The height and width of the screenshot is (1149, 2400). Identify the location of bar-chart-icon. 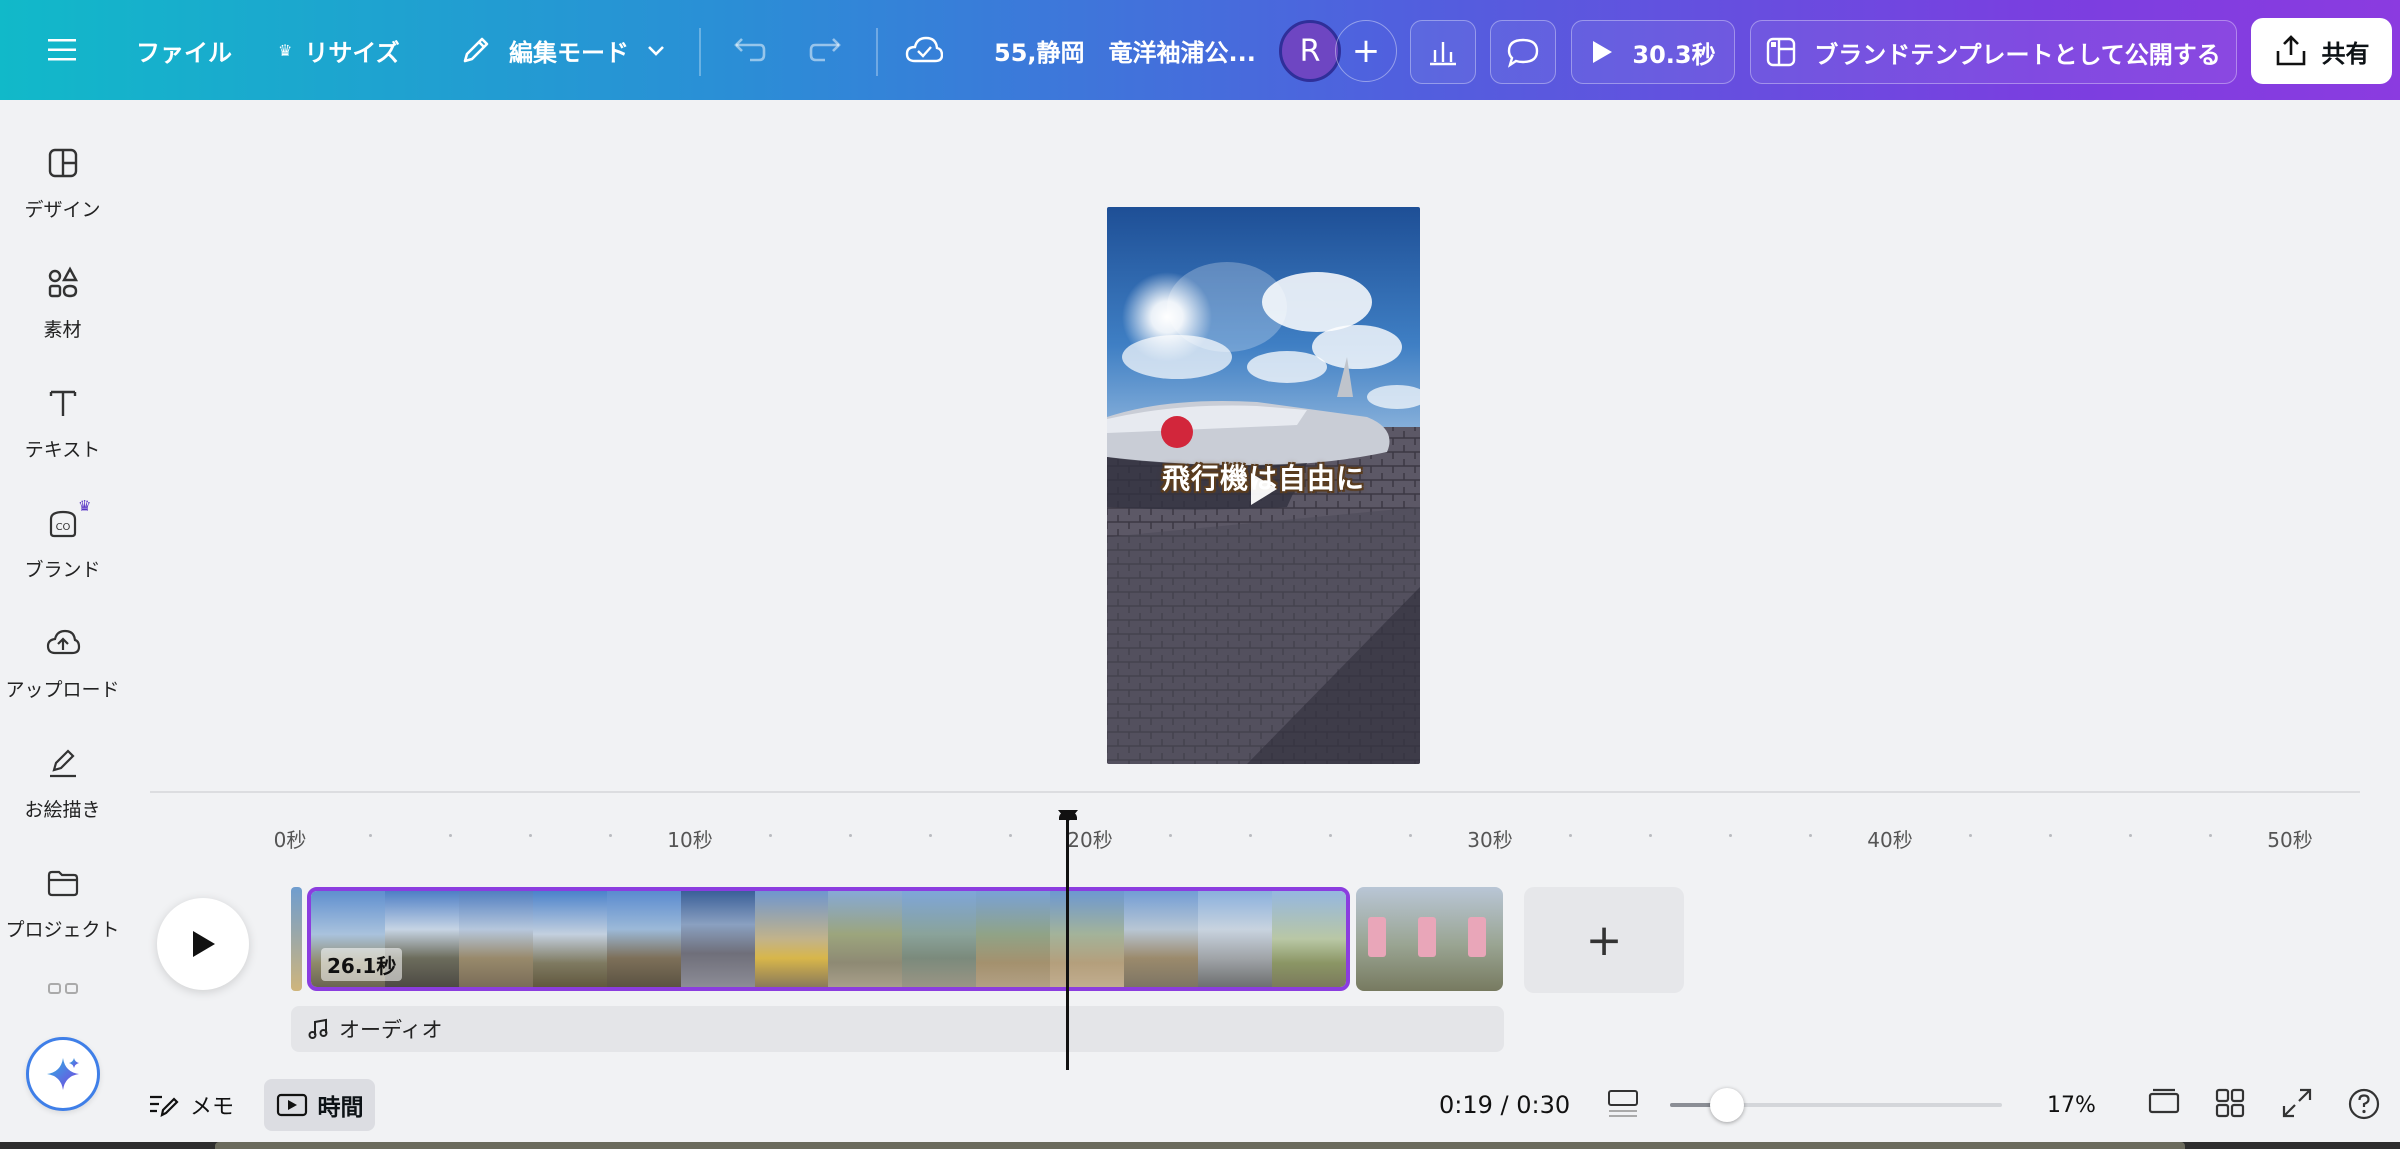
(1443, 54).